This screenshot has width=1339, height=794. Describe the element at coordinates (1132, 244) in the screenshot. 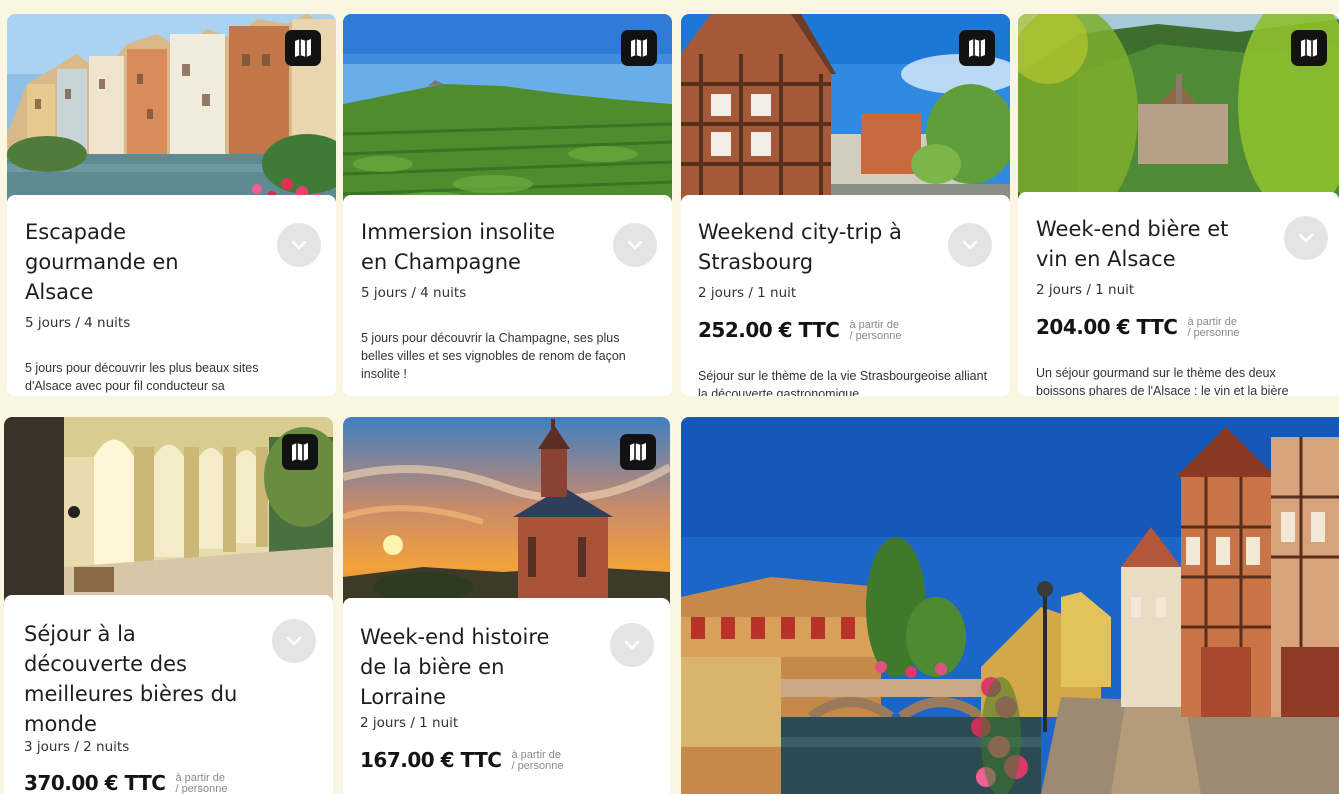

I see `trip-title: Week-end bière et vin en Alsace` at that location.